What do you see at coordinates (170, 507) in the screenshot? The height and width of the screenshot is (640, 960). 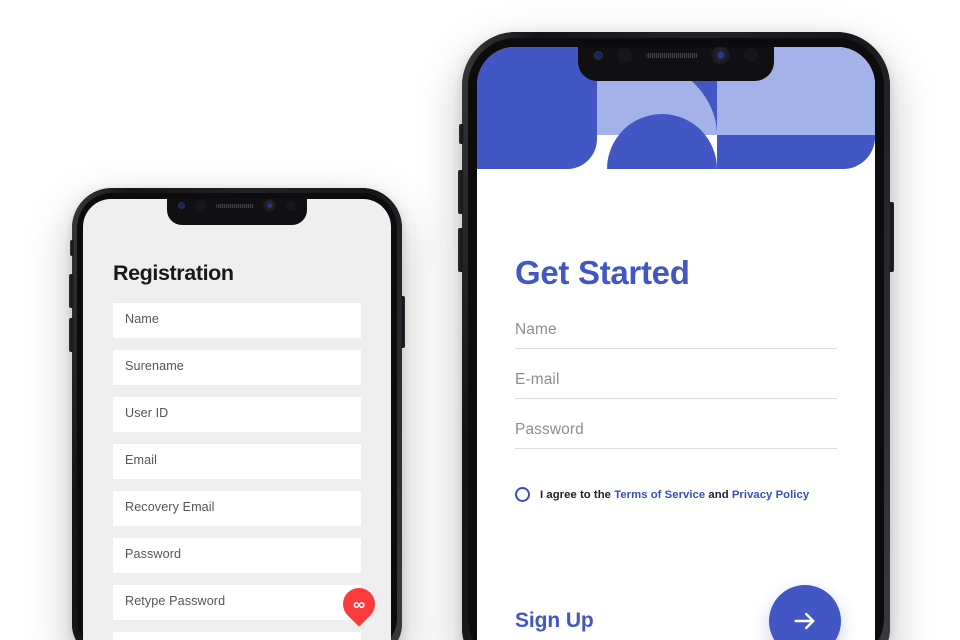 I see `input-label-recovery-email: Recovery Email` at bounding box center [170, 507].